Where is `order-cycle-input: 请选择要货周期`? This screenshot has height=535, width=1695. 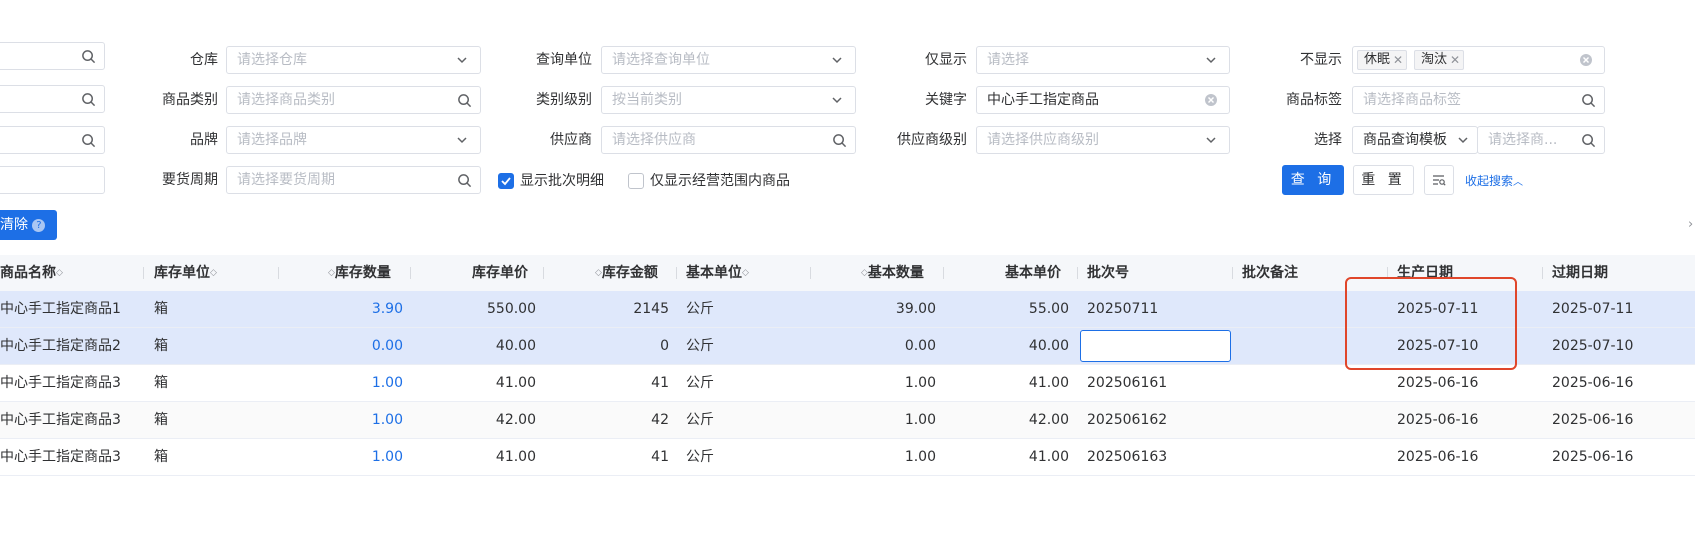 order-cycle-input: 请选择要货周期 is located at coordinates (353, 180).